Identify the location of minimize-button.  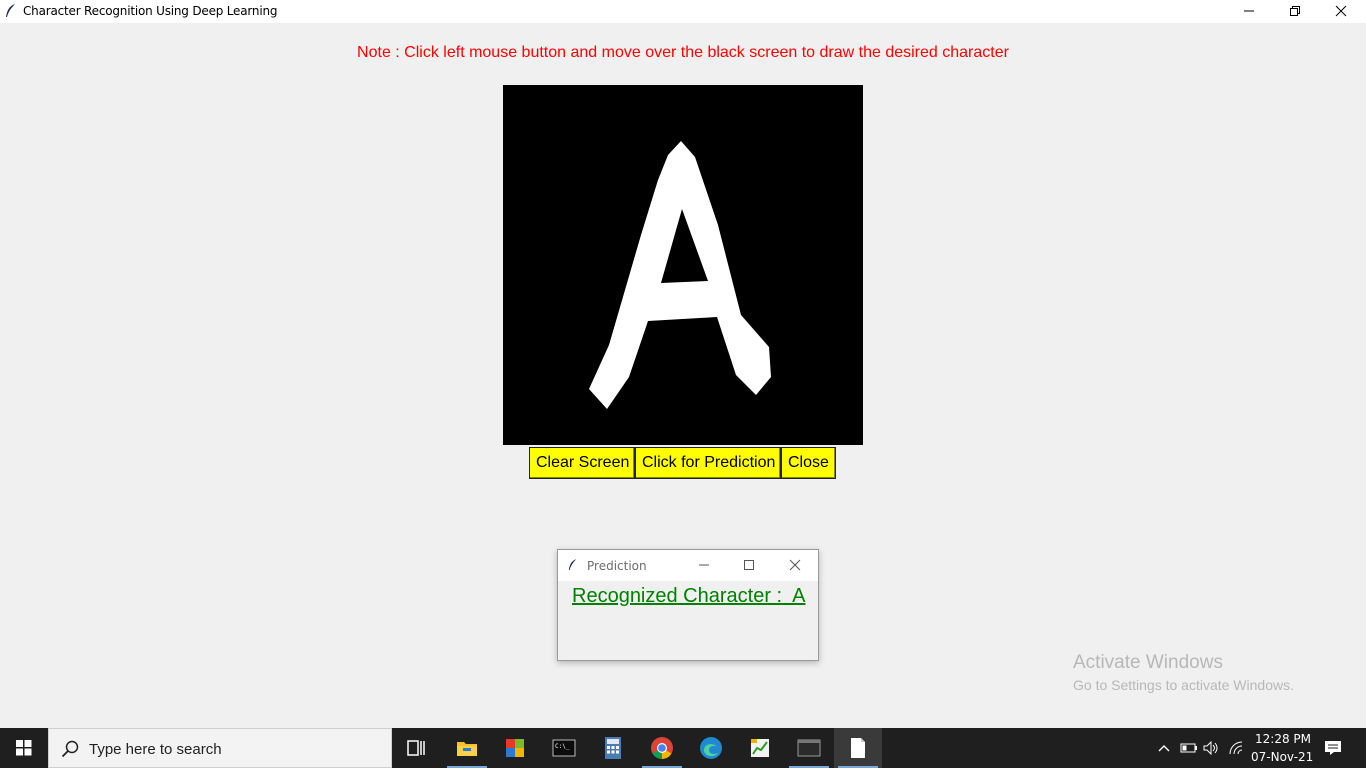
(1249, 11).